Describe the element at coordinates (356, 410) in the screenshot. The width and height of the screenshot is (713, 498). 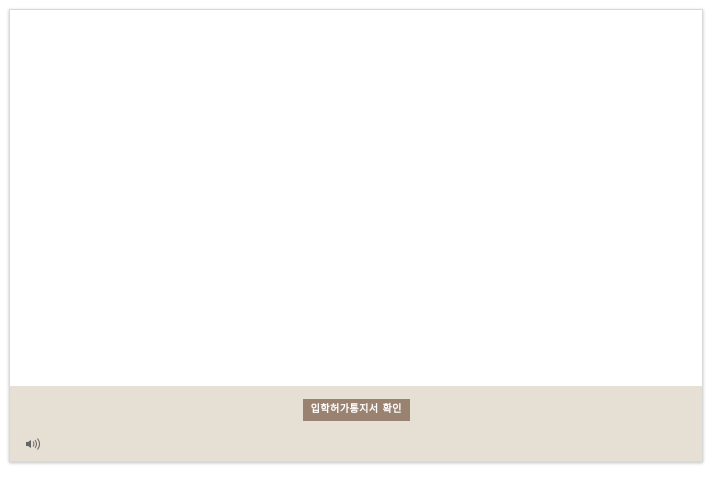
I see `confirm-admission-letter-button: 입학허가통지서 확인` at that location.